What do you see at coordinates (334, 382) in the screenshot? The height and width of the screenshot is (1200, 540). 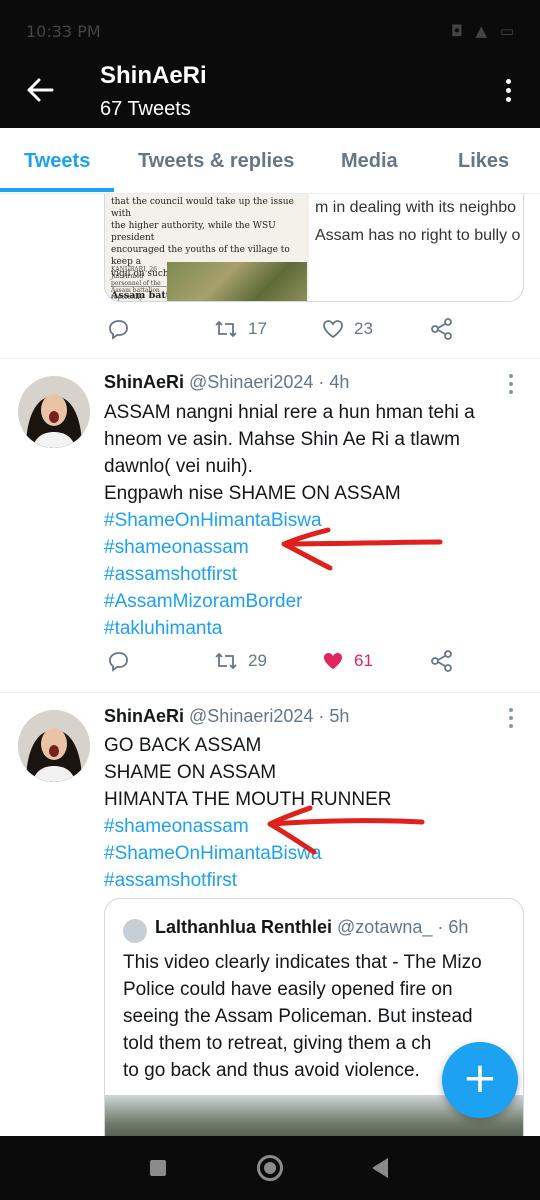 I see `tweet-time: · 4h` at bounding box center [334, 382].